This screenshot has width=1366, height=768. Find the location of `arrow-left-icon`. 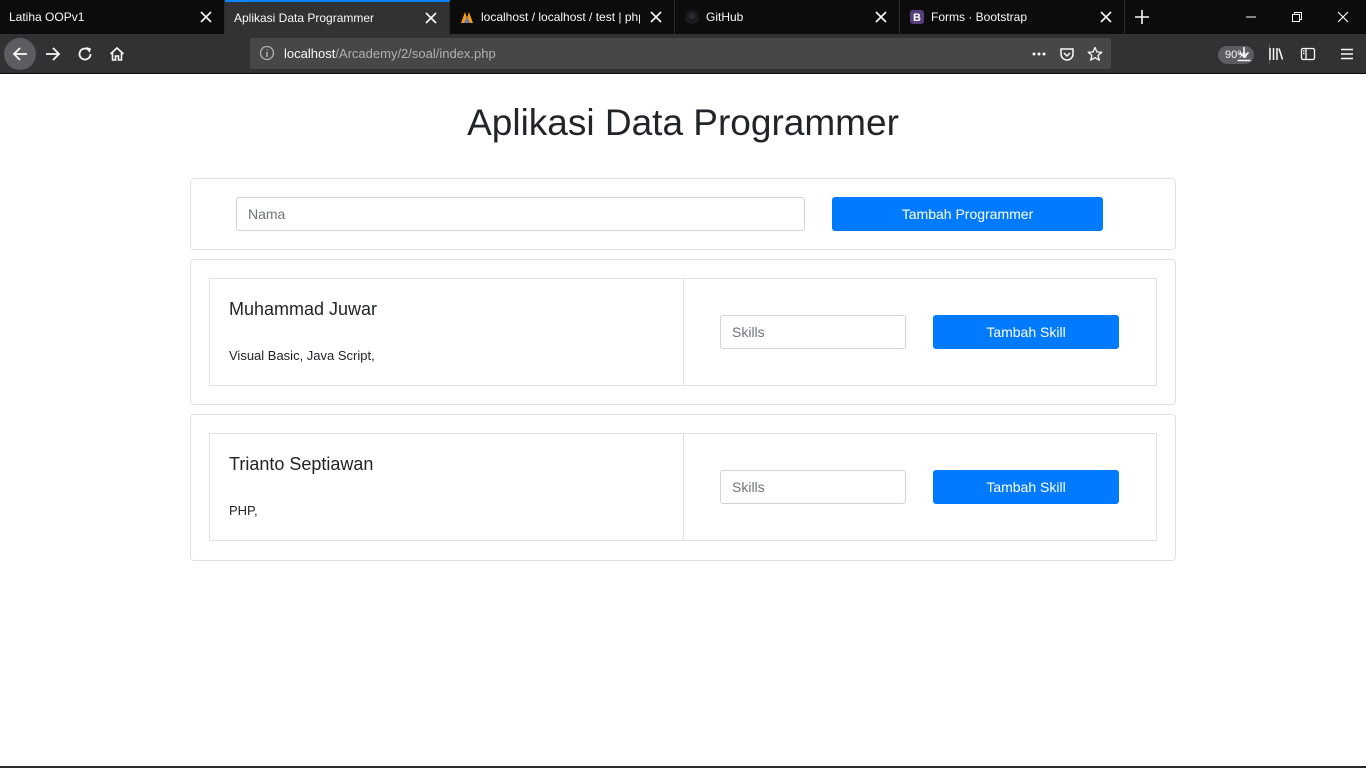

arrow-left-icon is located at coordinates (19, 54).